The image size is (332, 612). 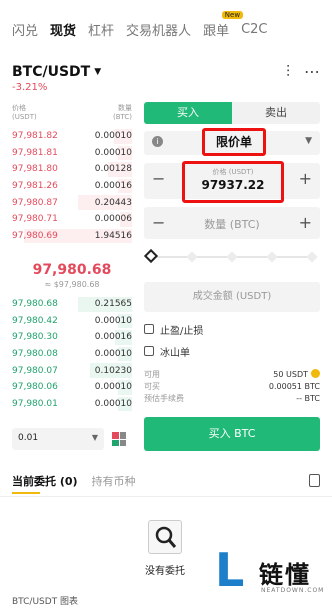 I want to click on caret-down-icon: ▼, so click(x=98, y=72).